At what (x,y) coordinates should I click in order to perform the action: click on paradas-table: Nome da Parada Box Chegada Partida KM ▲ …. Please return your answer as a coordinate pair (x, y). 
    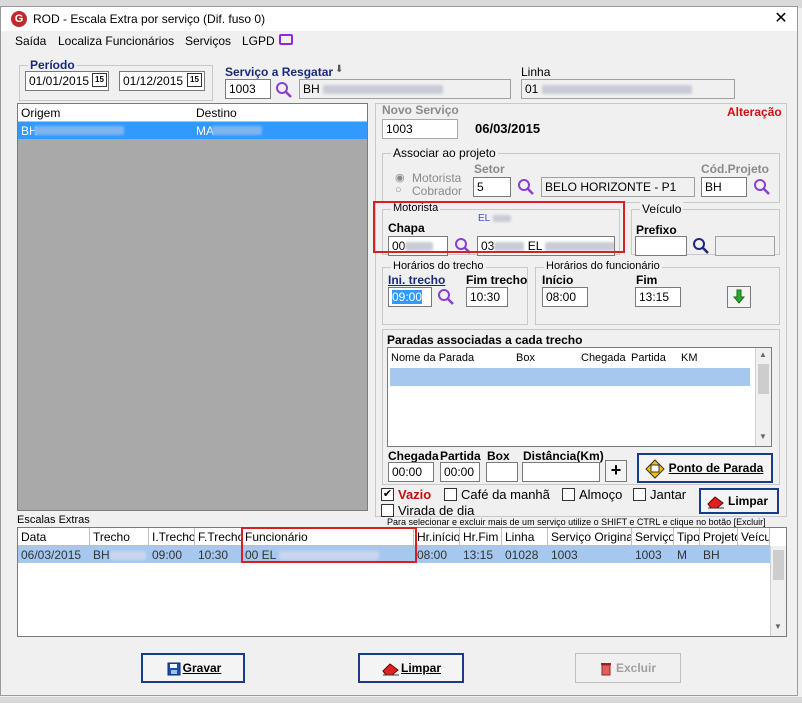
    Looking at the image, I should click on (579, 397).